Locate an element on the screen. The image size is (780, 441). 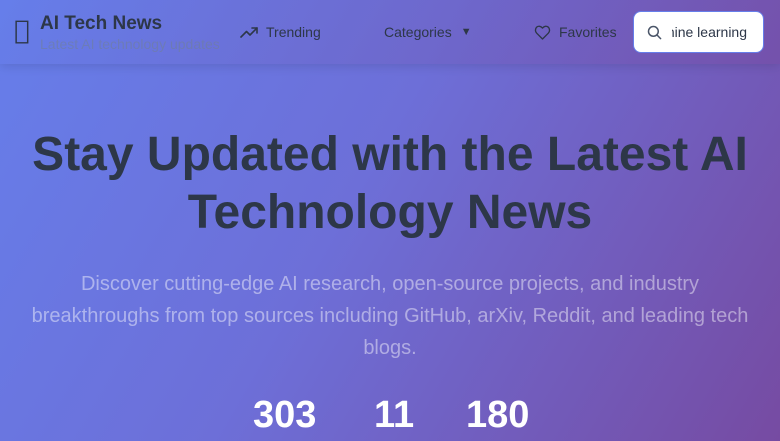
heart-icon is located at coordinates (542, 32).